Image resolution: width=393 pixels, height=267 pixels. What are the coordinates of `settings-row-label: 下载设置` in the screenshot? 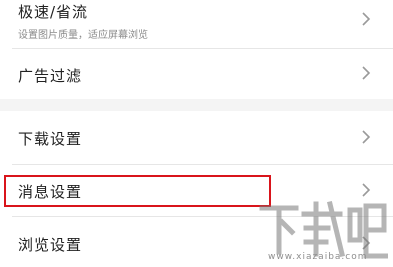 It's located at (50, 139).